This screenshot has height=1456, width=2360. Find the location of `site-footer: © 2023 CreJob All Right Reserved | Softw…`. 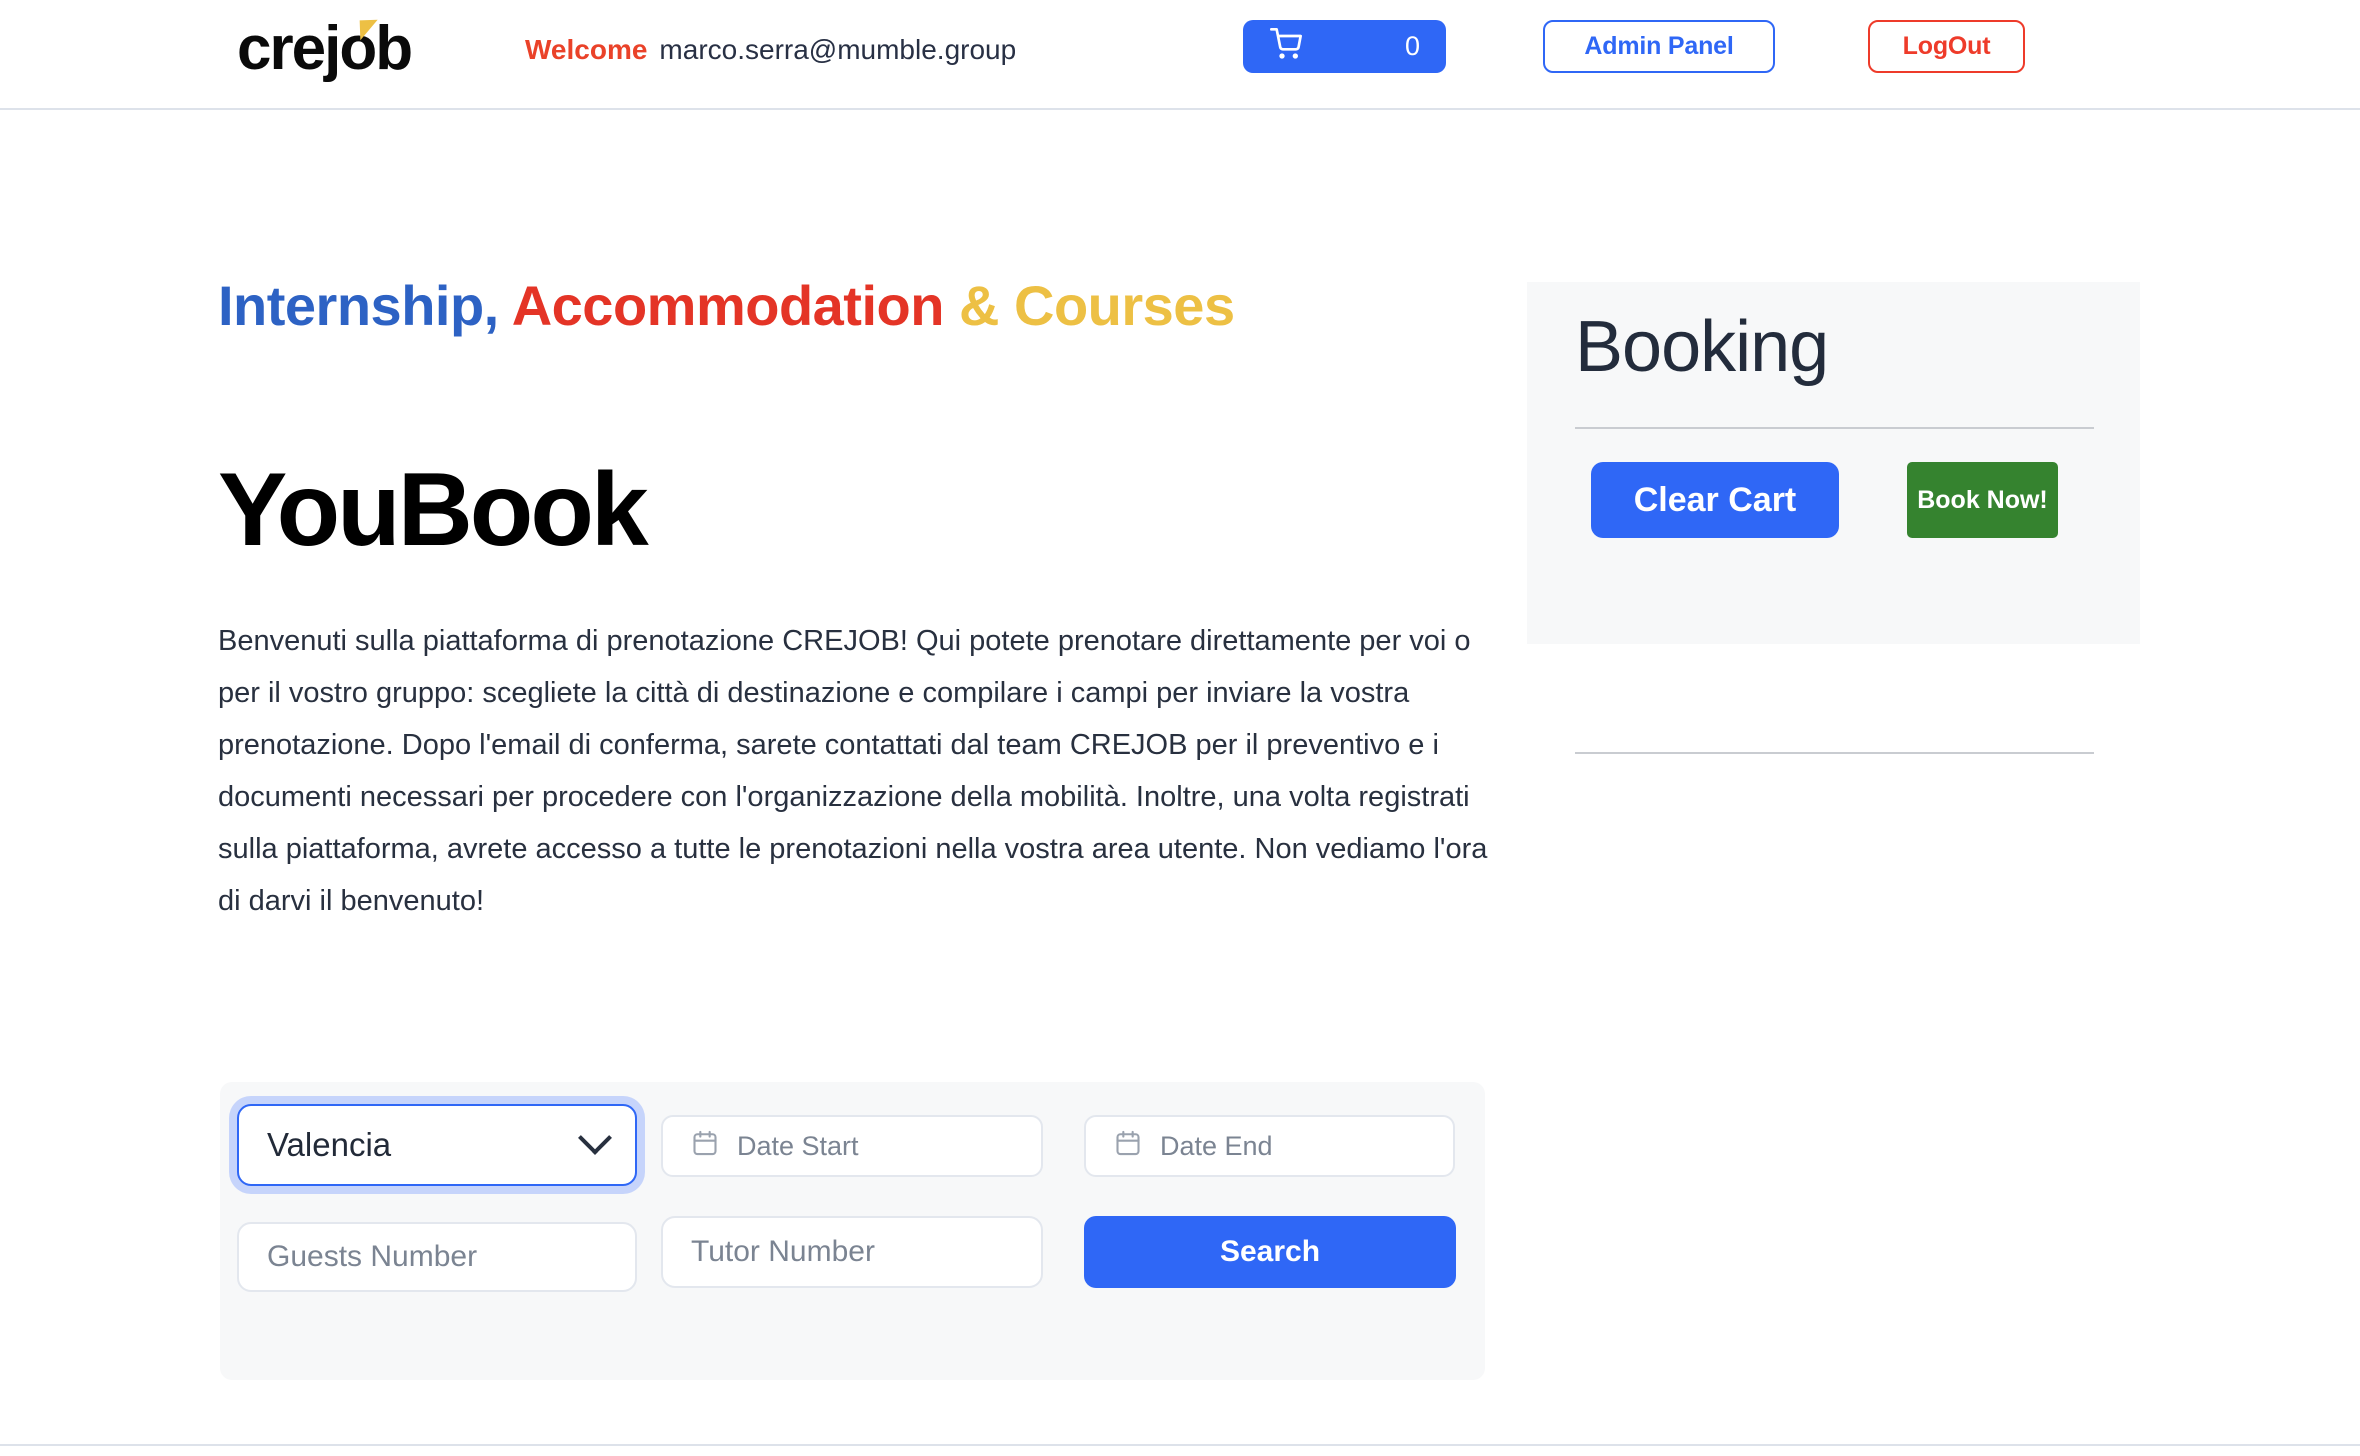

site-footer: © 2023 CreJob All Right Reserved | Softw… is located at coordinates (1180, 1450).